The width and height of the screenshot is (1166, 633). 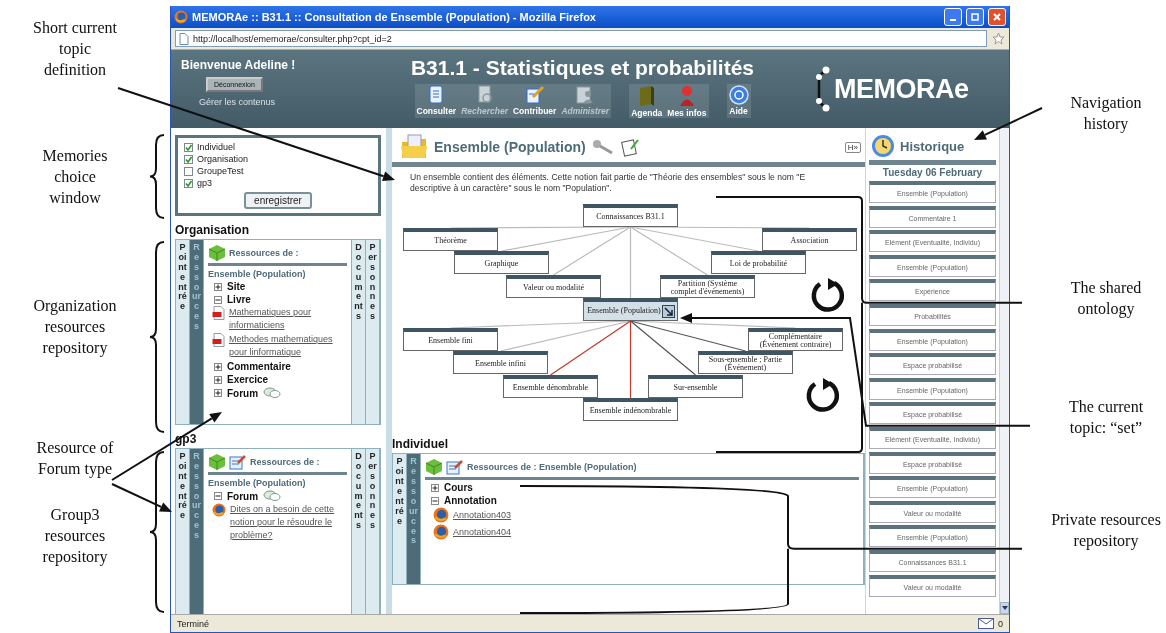 What do you see at coordinates (932, 146) in the screenshot?
I see `history-title: Historique` at bounding box center [932, 146].